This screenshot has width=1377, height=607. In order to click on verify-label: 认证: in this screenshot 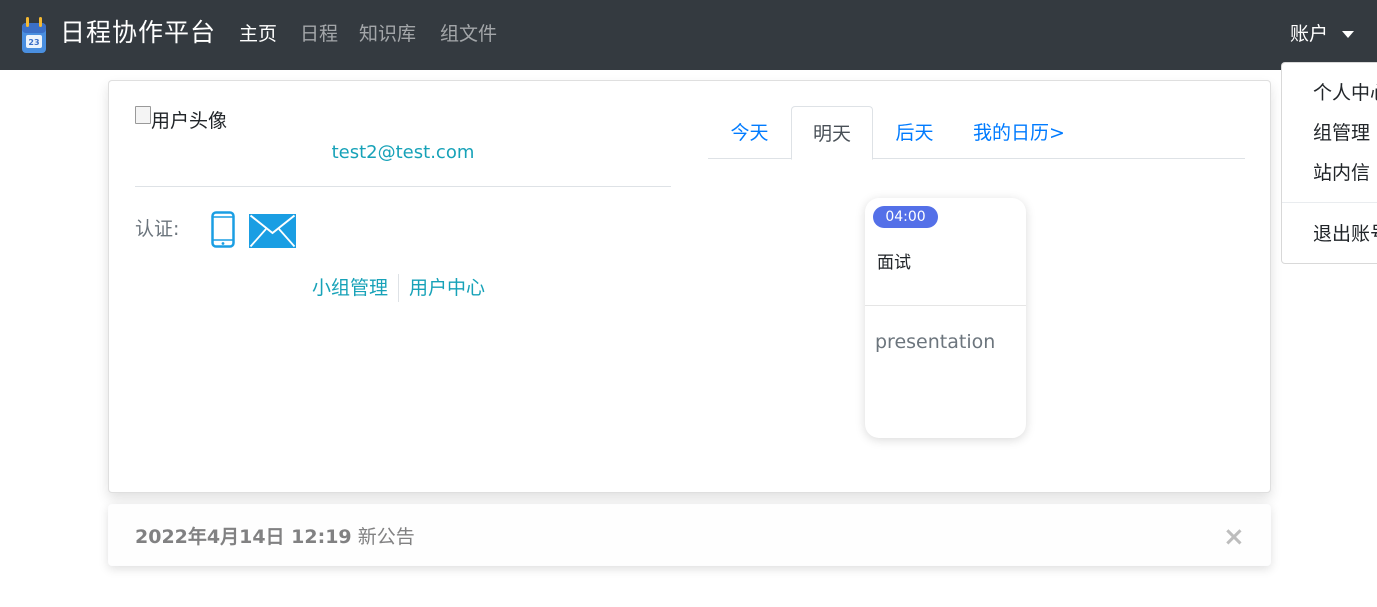, I will do `click(157, 229)`.